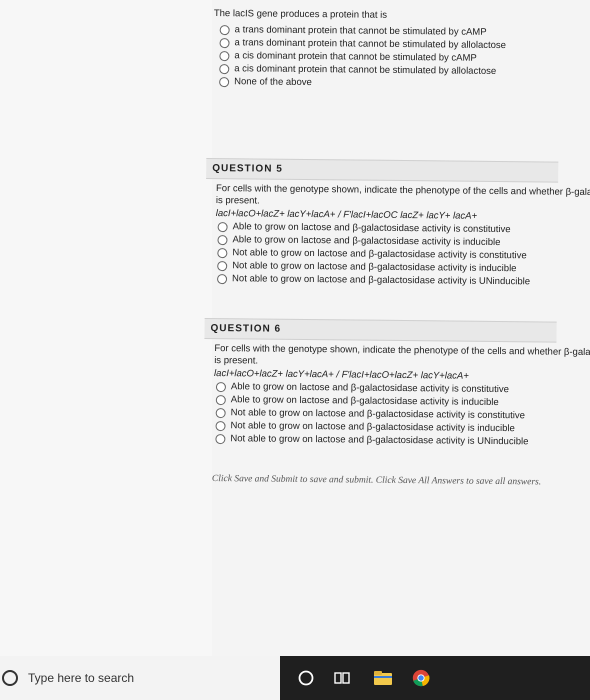 The width and height of the screenshot is (590, 700). I want to click on task-view-icon, so click(342, 678).